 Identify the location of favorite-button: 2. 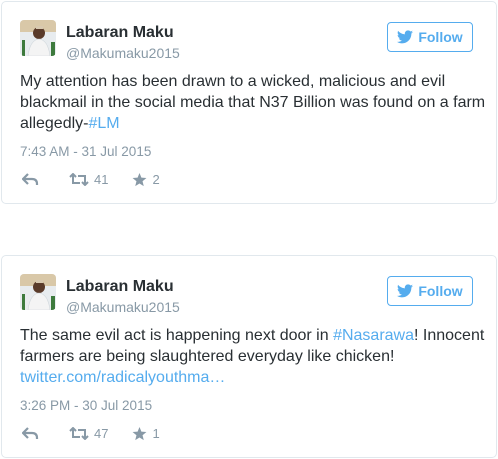
(146, 179).